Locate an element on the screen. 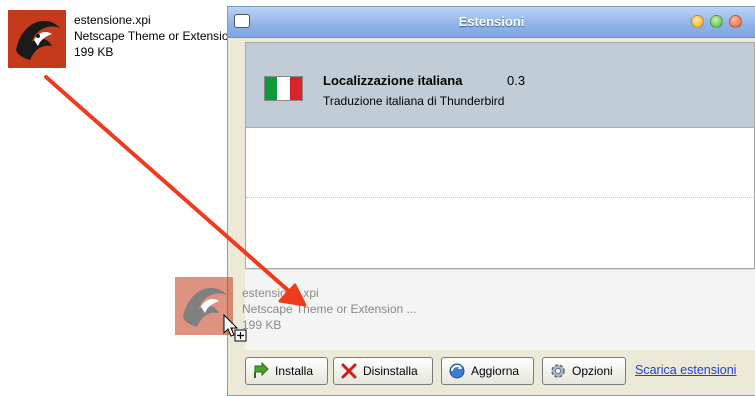 The width and height of the screenshot is (755, 396). xpi-file-icon is located at coordinates (37, 39).